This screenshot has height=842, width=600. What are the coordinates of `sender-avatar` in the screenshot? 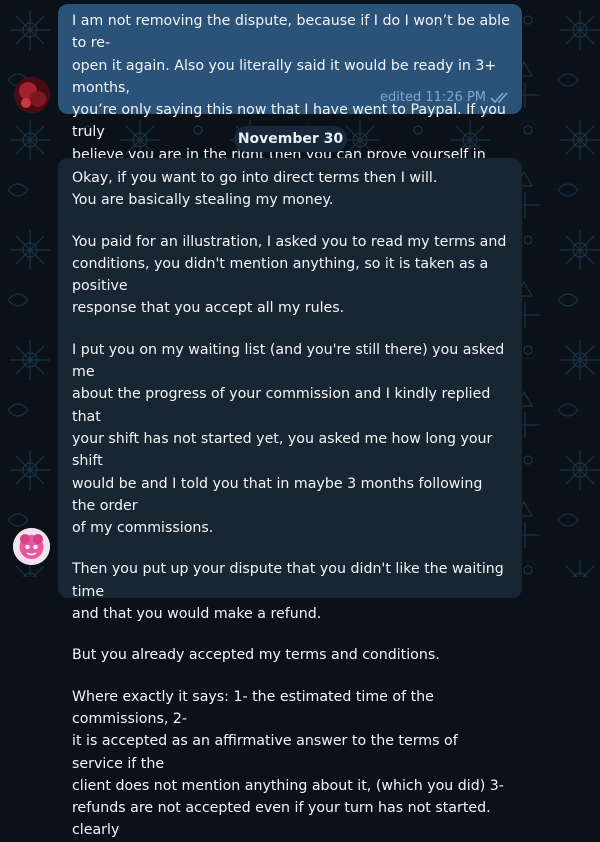 It's located at (31, 546).